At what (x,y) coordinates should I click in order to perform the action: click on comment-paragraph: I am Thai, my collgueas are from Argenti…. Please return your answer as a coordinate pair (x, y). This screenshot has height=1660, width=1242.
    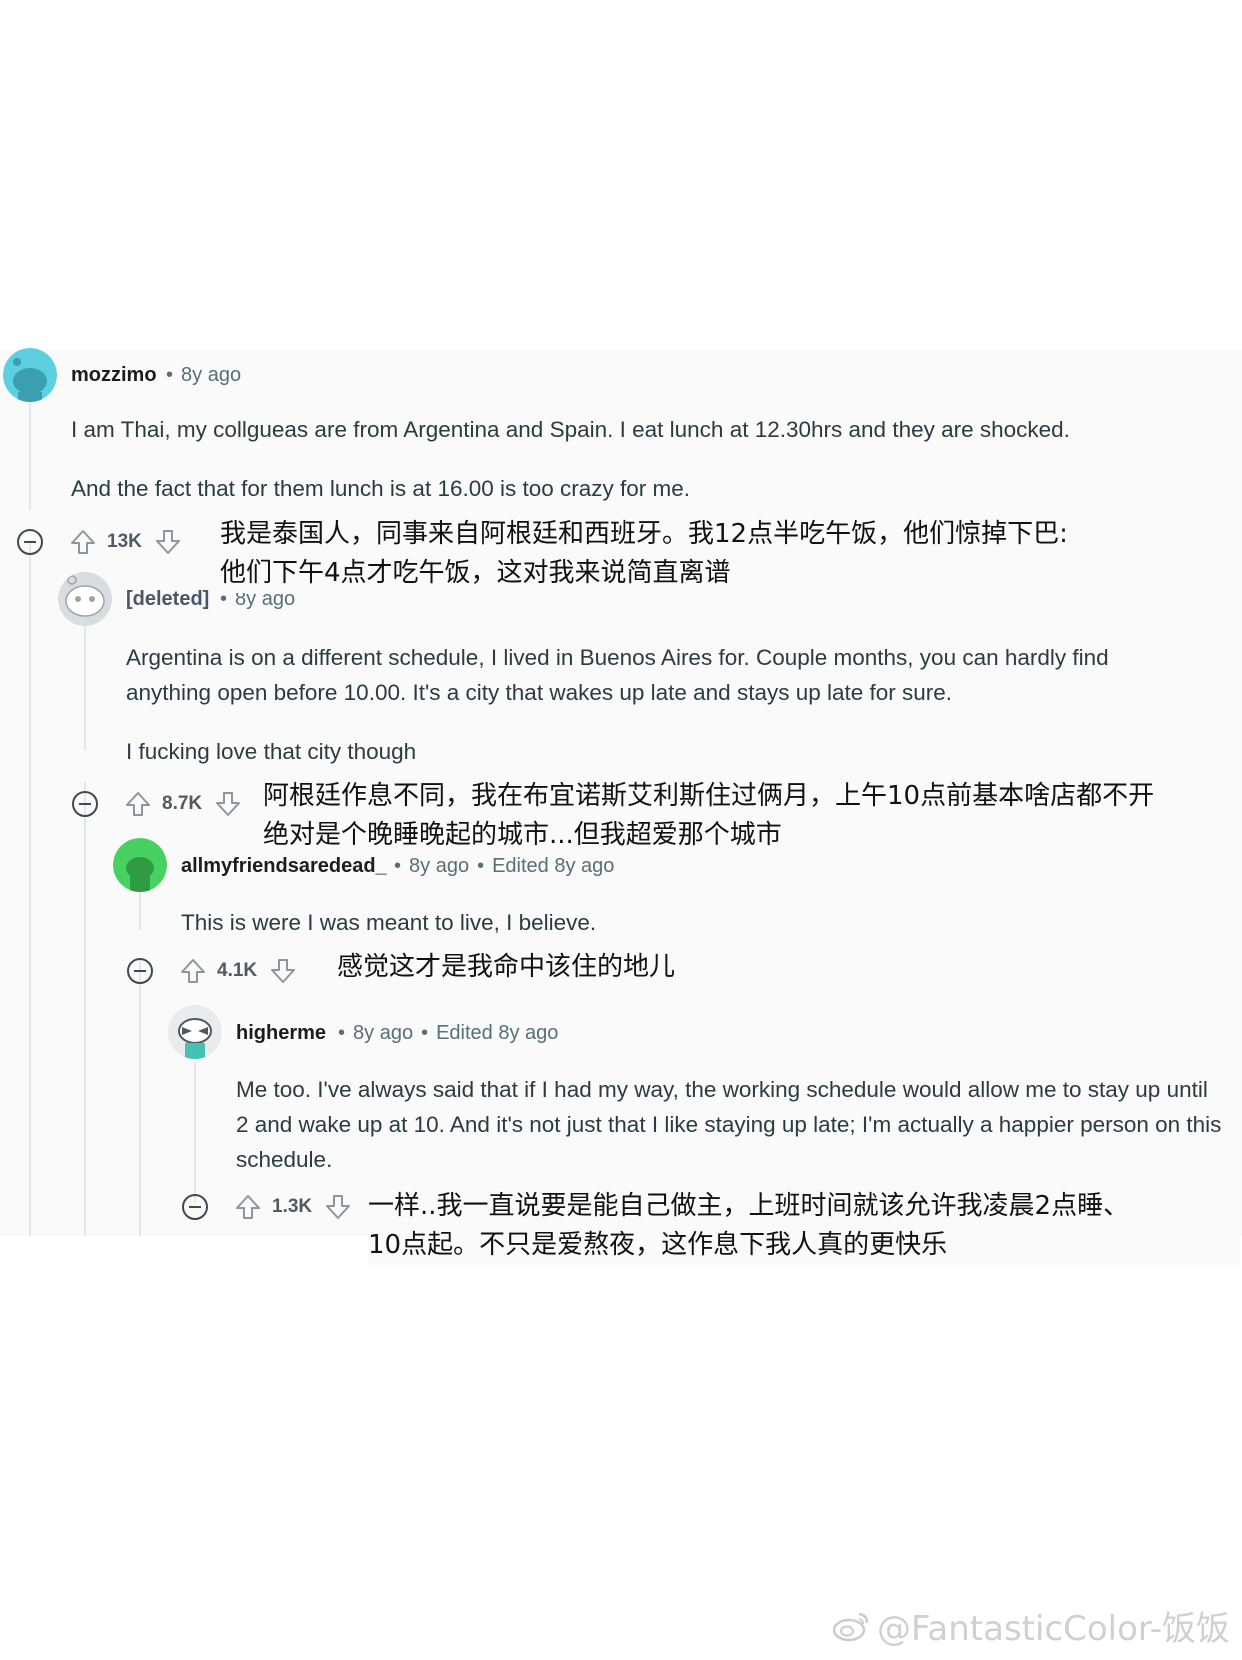
    Looking at the image, I should click on (570, 429).